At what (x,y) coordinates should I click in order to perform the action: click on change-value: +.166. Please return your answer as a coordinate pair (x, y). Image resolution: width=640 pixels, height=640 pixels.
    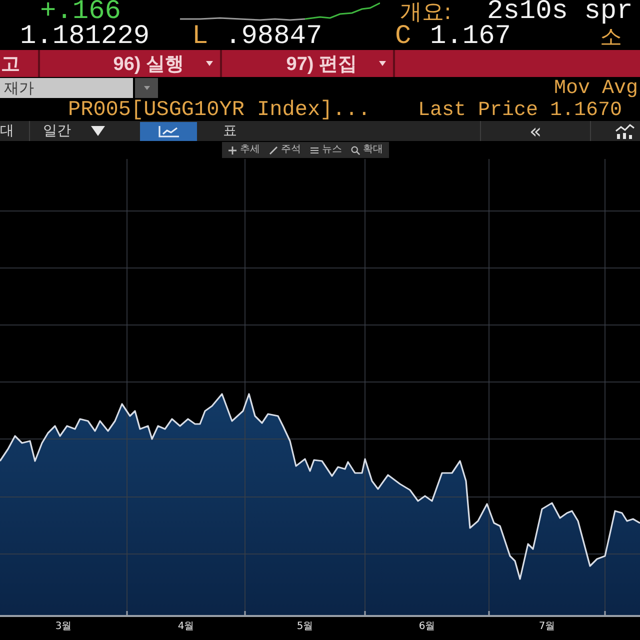
    Looking at the image, I should click on (81, 12).